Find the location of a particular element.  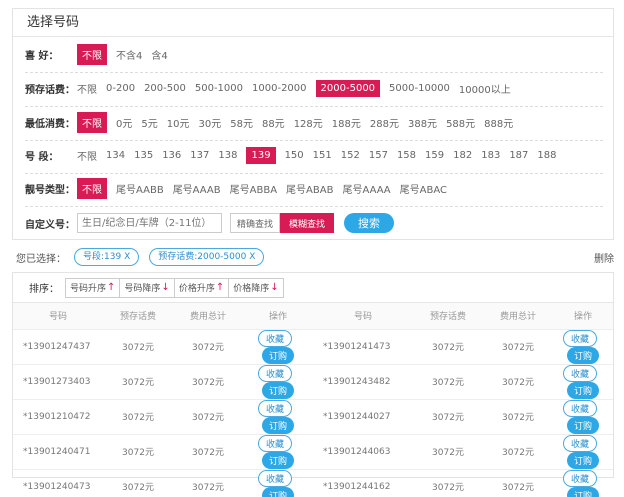

sort-button-label: 号码升序 is located at coordinates (88, 289).